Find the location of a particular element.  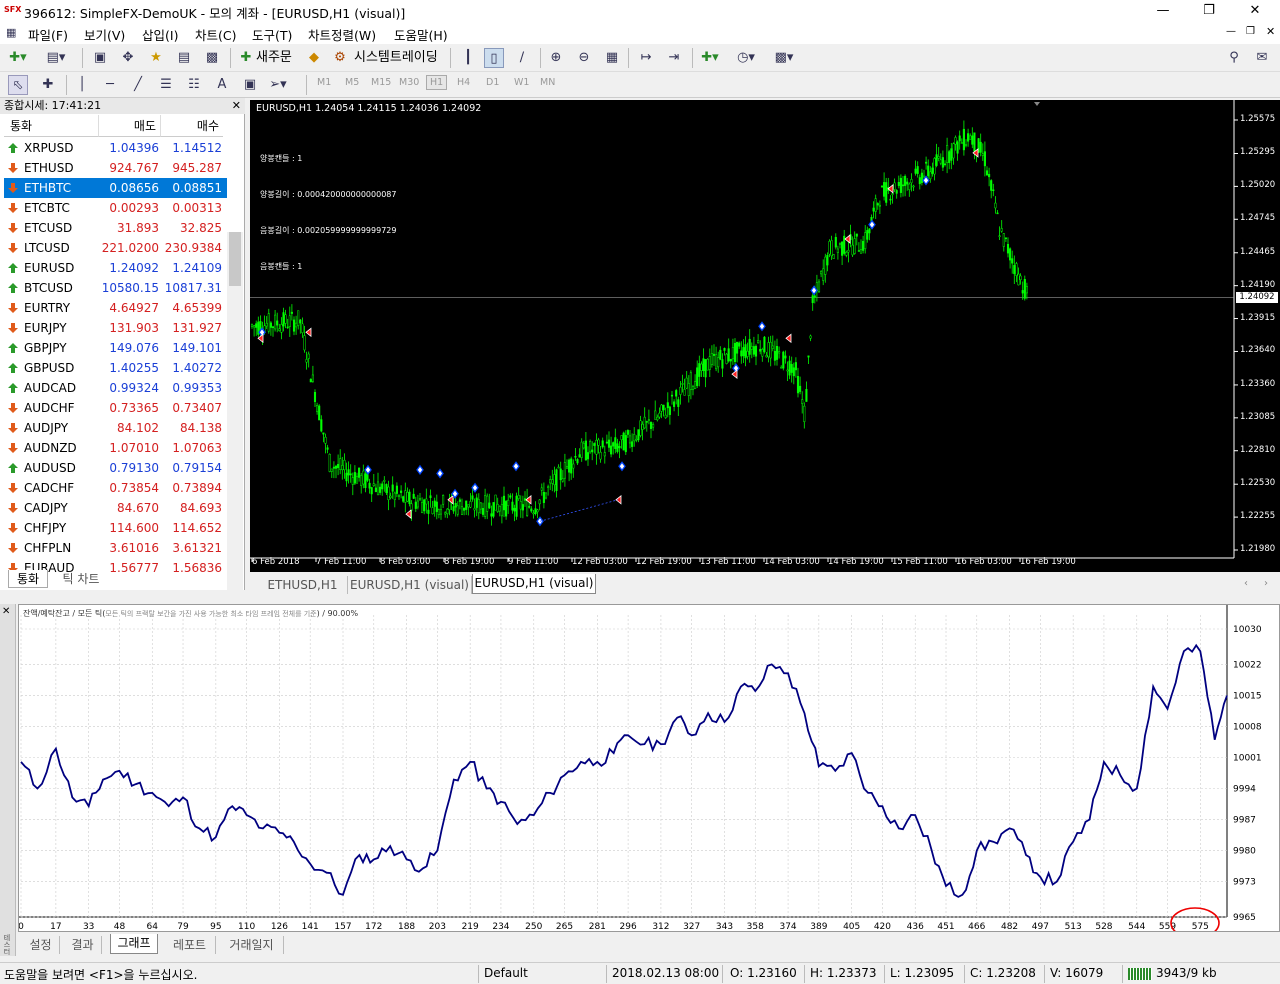

symbol-row: ETCUSD 31.893 32.825 is located at coordinates (115, 228).